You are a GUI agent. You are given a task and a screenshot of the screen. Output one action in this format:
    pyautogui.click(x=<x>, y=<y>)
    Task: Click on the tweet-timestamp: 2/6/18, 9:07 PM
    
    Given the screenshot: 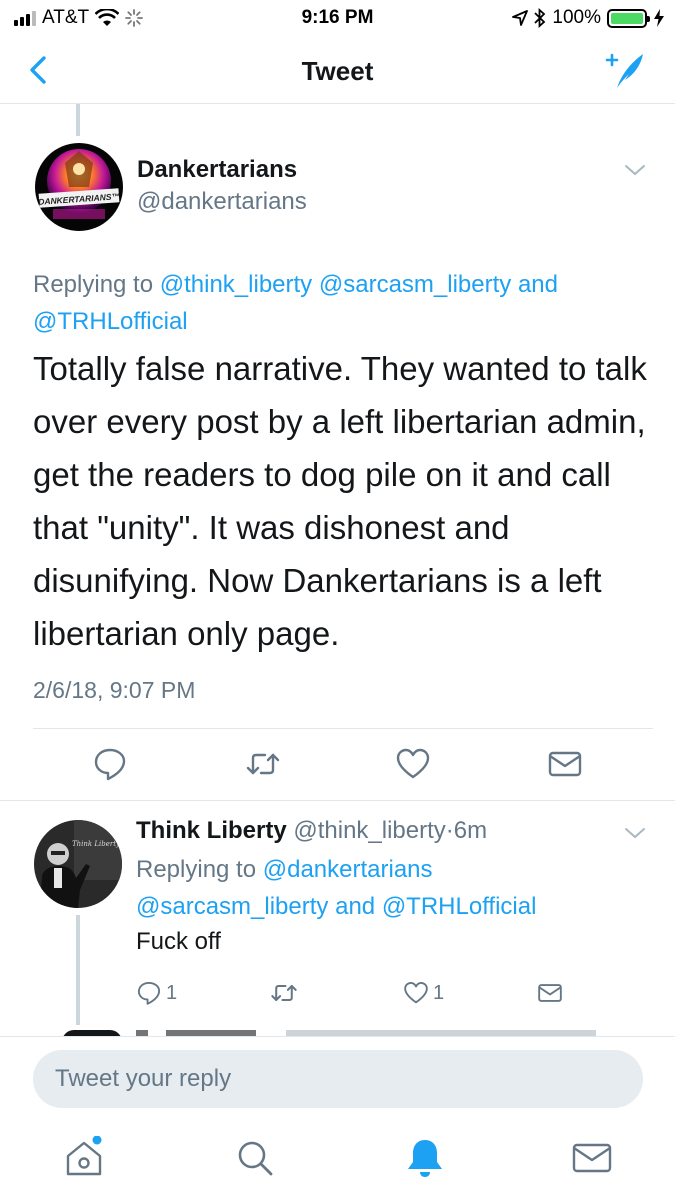 What is the action you would take?
    pyautogui.click(x=114, y=690)
    